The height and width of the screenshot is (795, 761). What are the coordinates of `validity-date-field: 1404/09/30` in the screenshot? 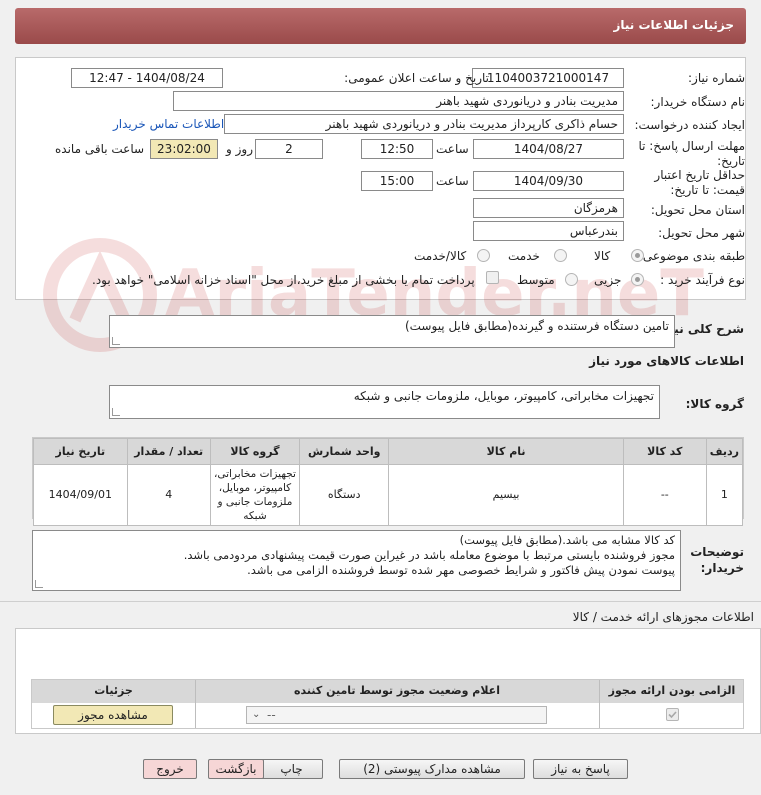 It's located at (548, 181).